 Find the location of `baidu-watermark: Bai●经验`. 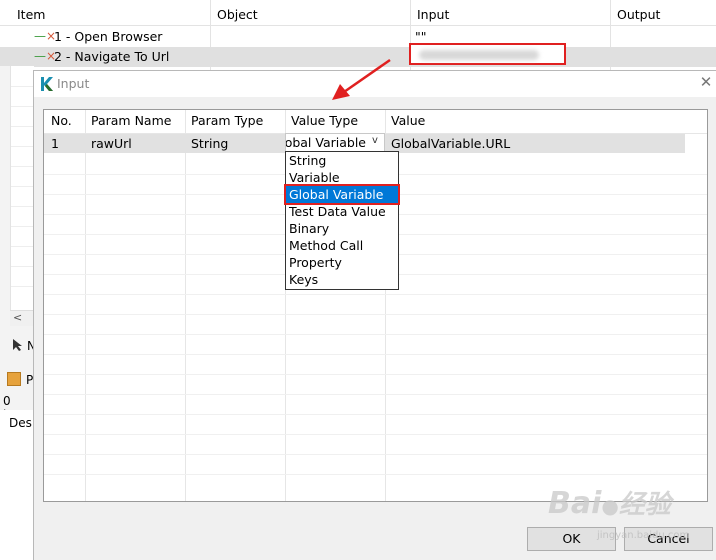

baidu-watermark: Bai●经验 is located at coordinates (609, 502).